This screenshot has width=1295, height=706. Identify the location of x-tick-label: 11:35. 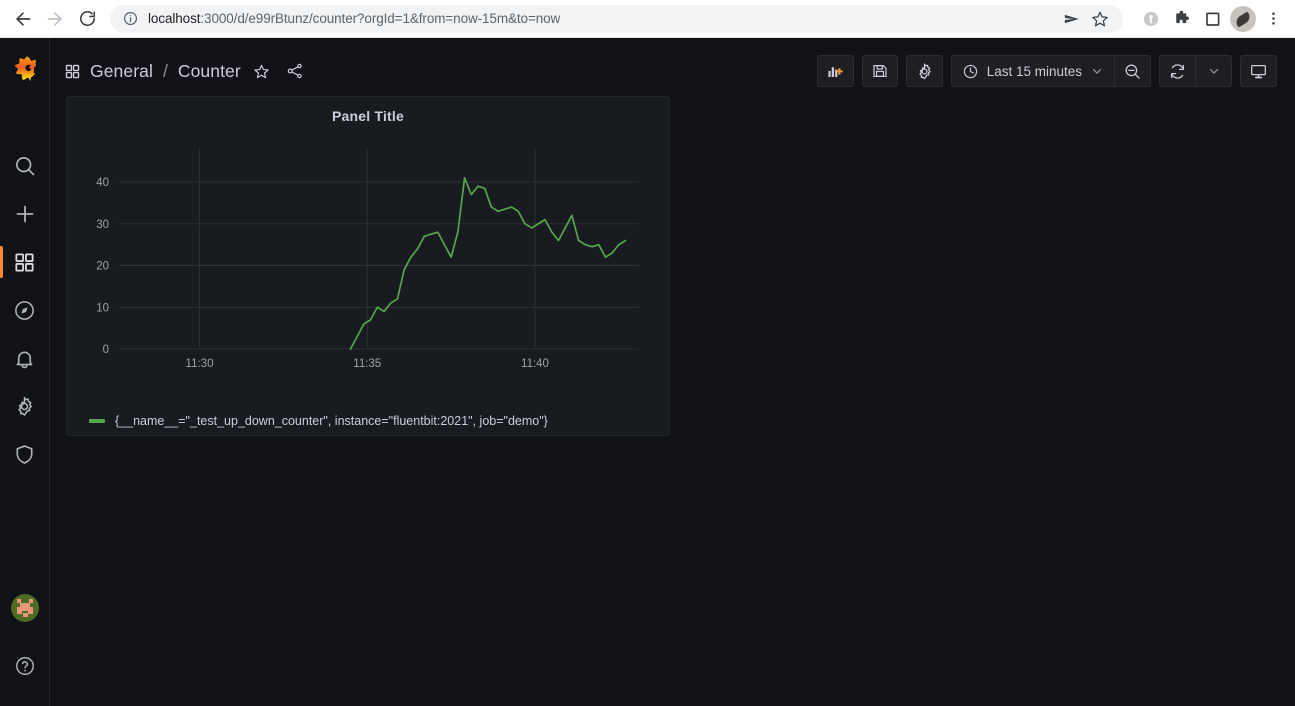
(367, 364).